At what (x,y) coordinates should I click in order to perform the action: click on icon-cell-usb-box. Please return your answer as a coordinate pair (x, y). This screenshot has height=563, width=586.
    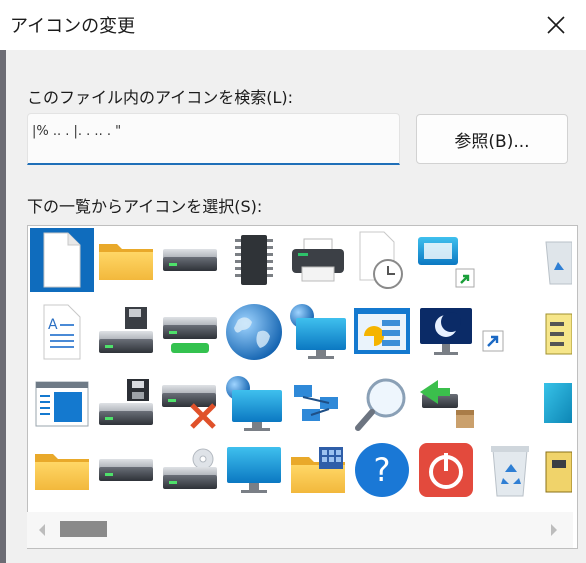
    Looking at the image, I should click on (446, 404).